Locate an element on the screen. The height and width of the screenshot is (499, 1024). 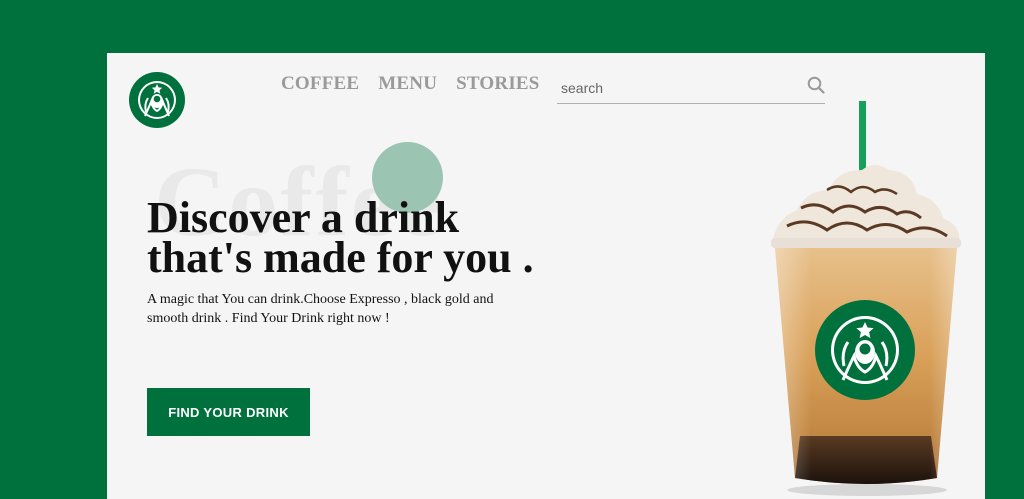
frappuccino-image is located at coordinates (866, 298).